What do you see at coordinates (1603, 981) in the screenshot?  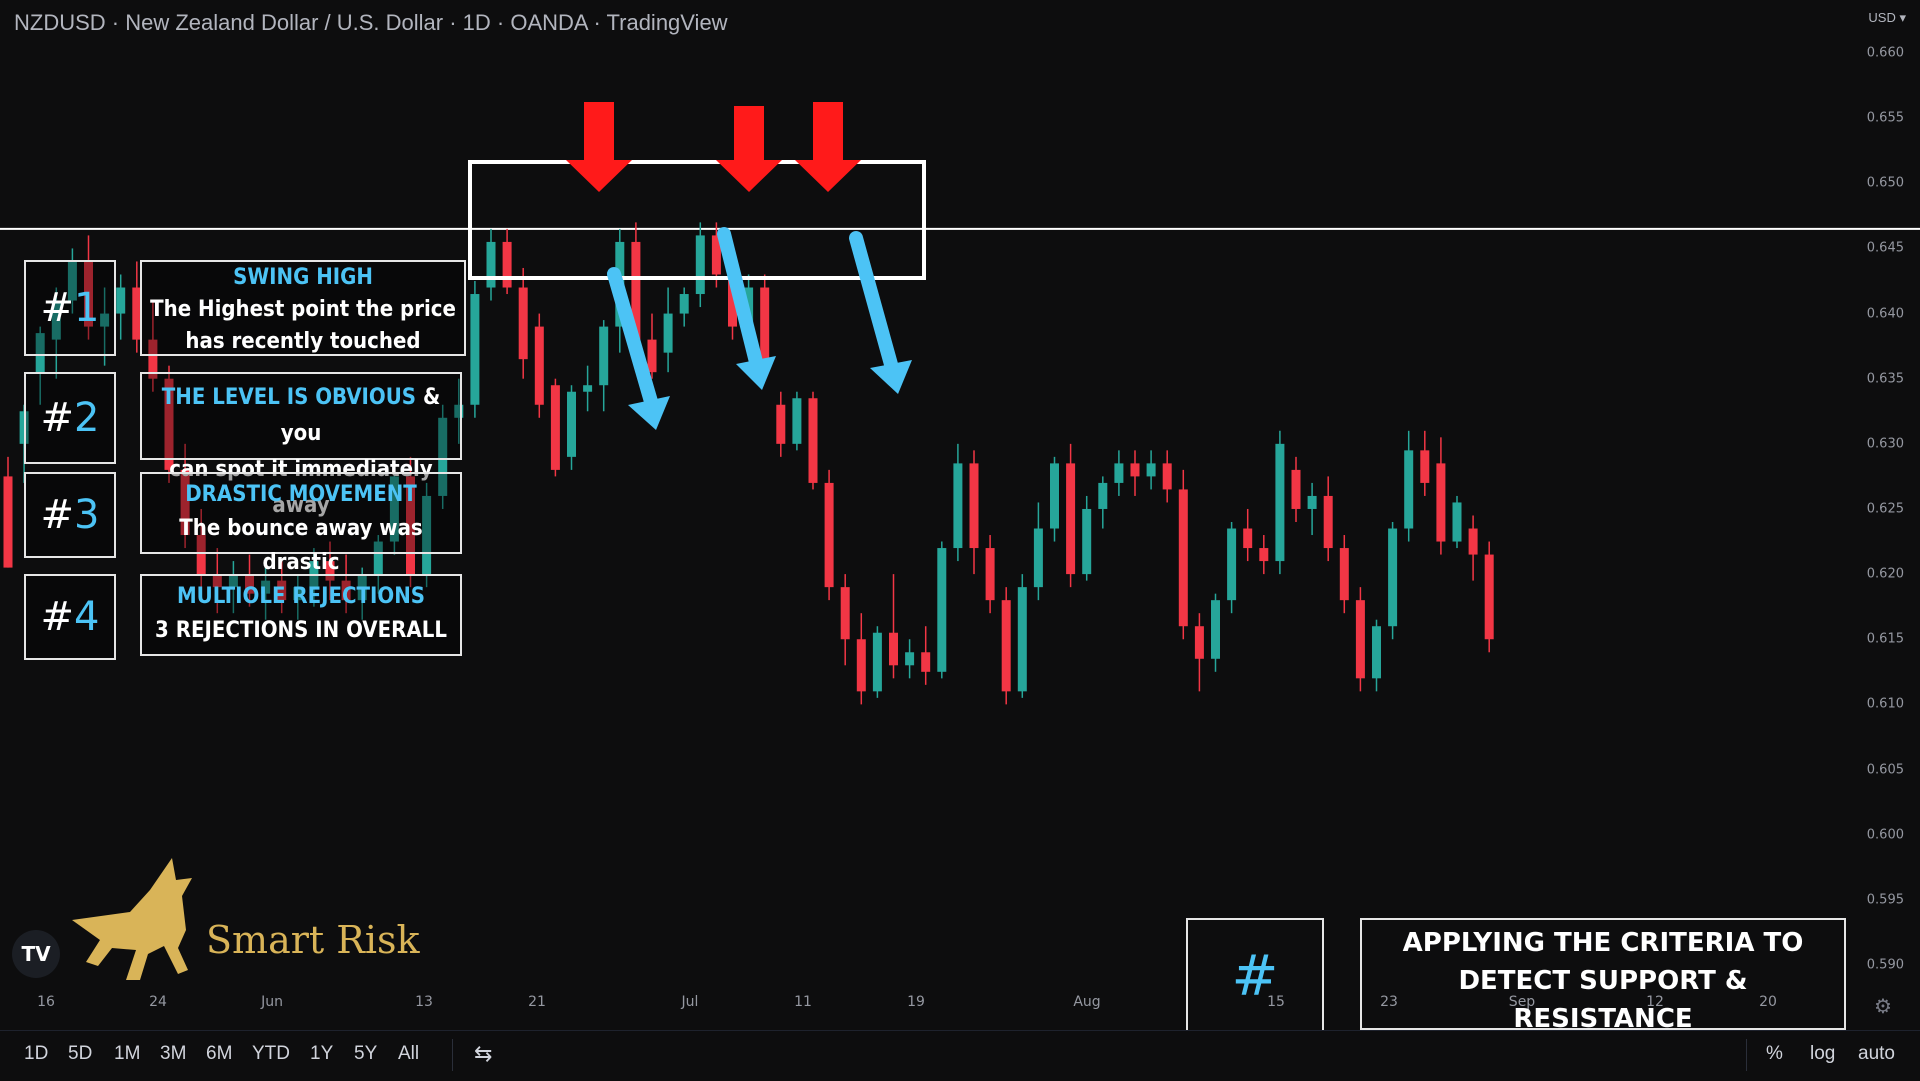 I see `caption-line: DETECT SUPPORT &` at bounding box center [1603, 981].